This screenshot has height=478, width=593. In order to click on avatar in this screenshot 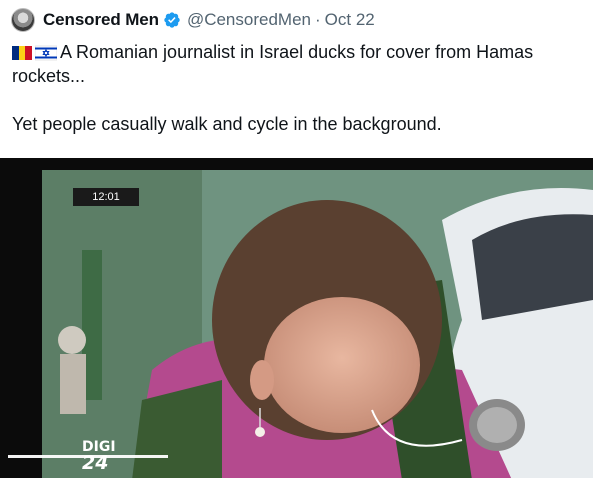, I will do `click(23, 20)`.